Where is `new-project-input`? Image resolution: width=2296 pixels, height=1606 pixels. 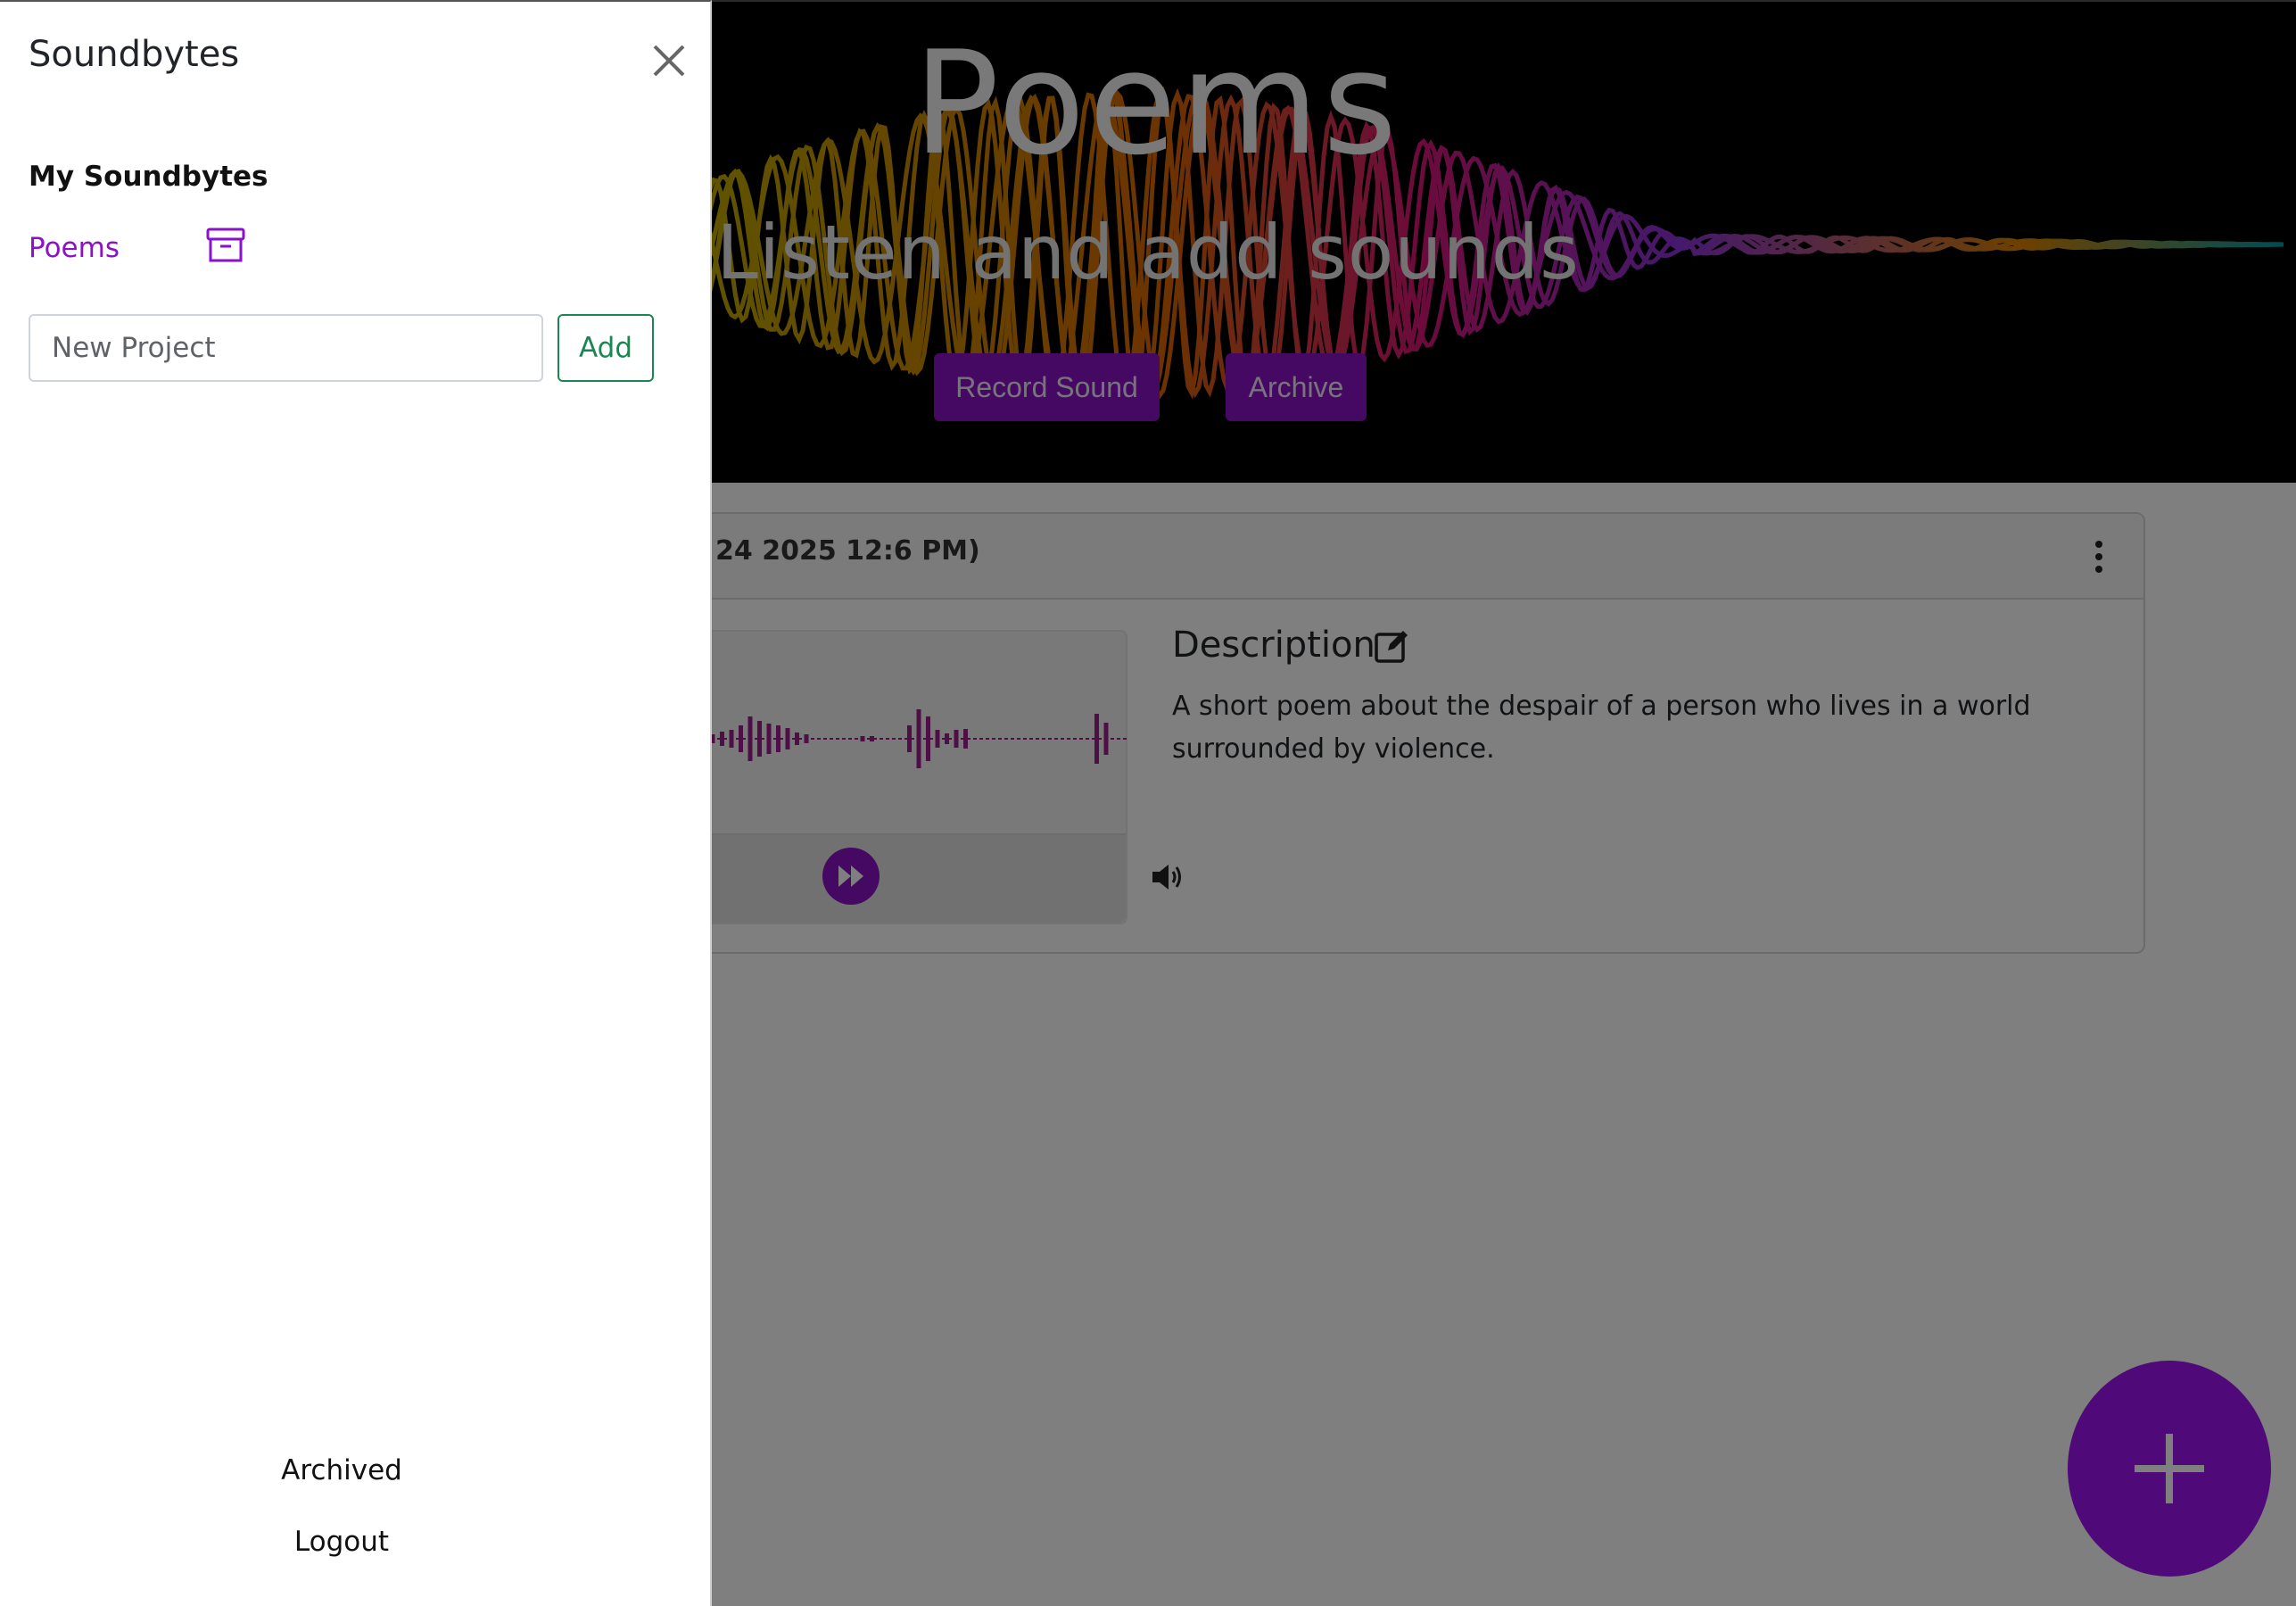
new-project-input is located at coordinates (286, 348).